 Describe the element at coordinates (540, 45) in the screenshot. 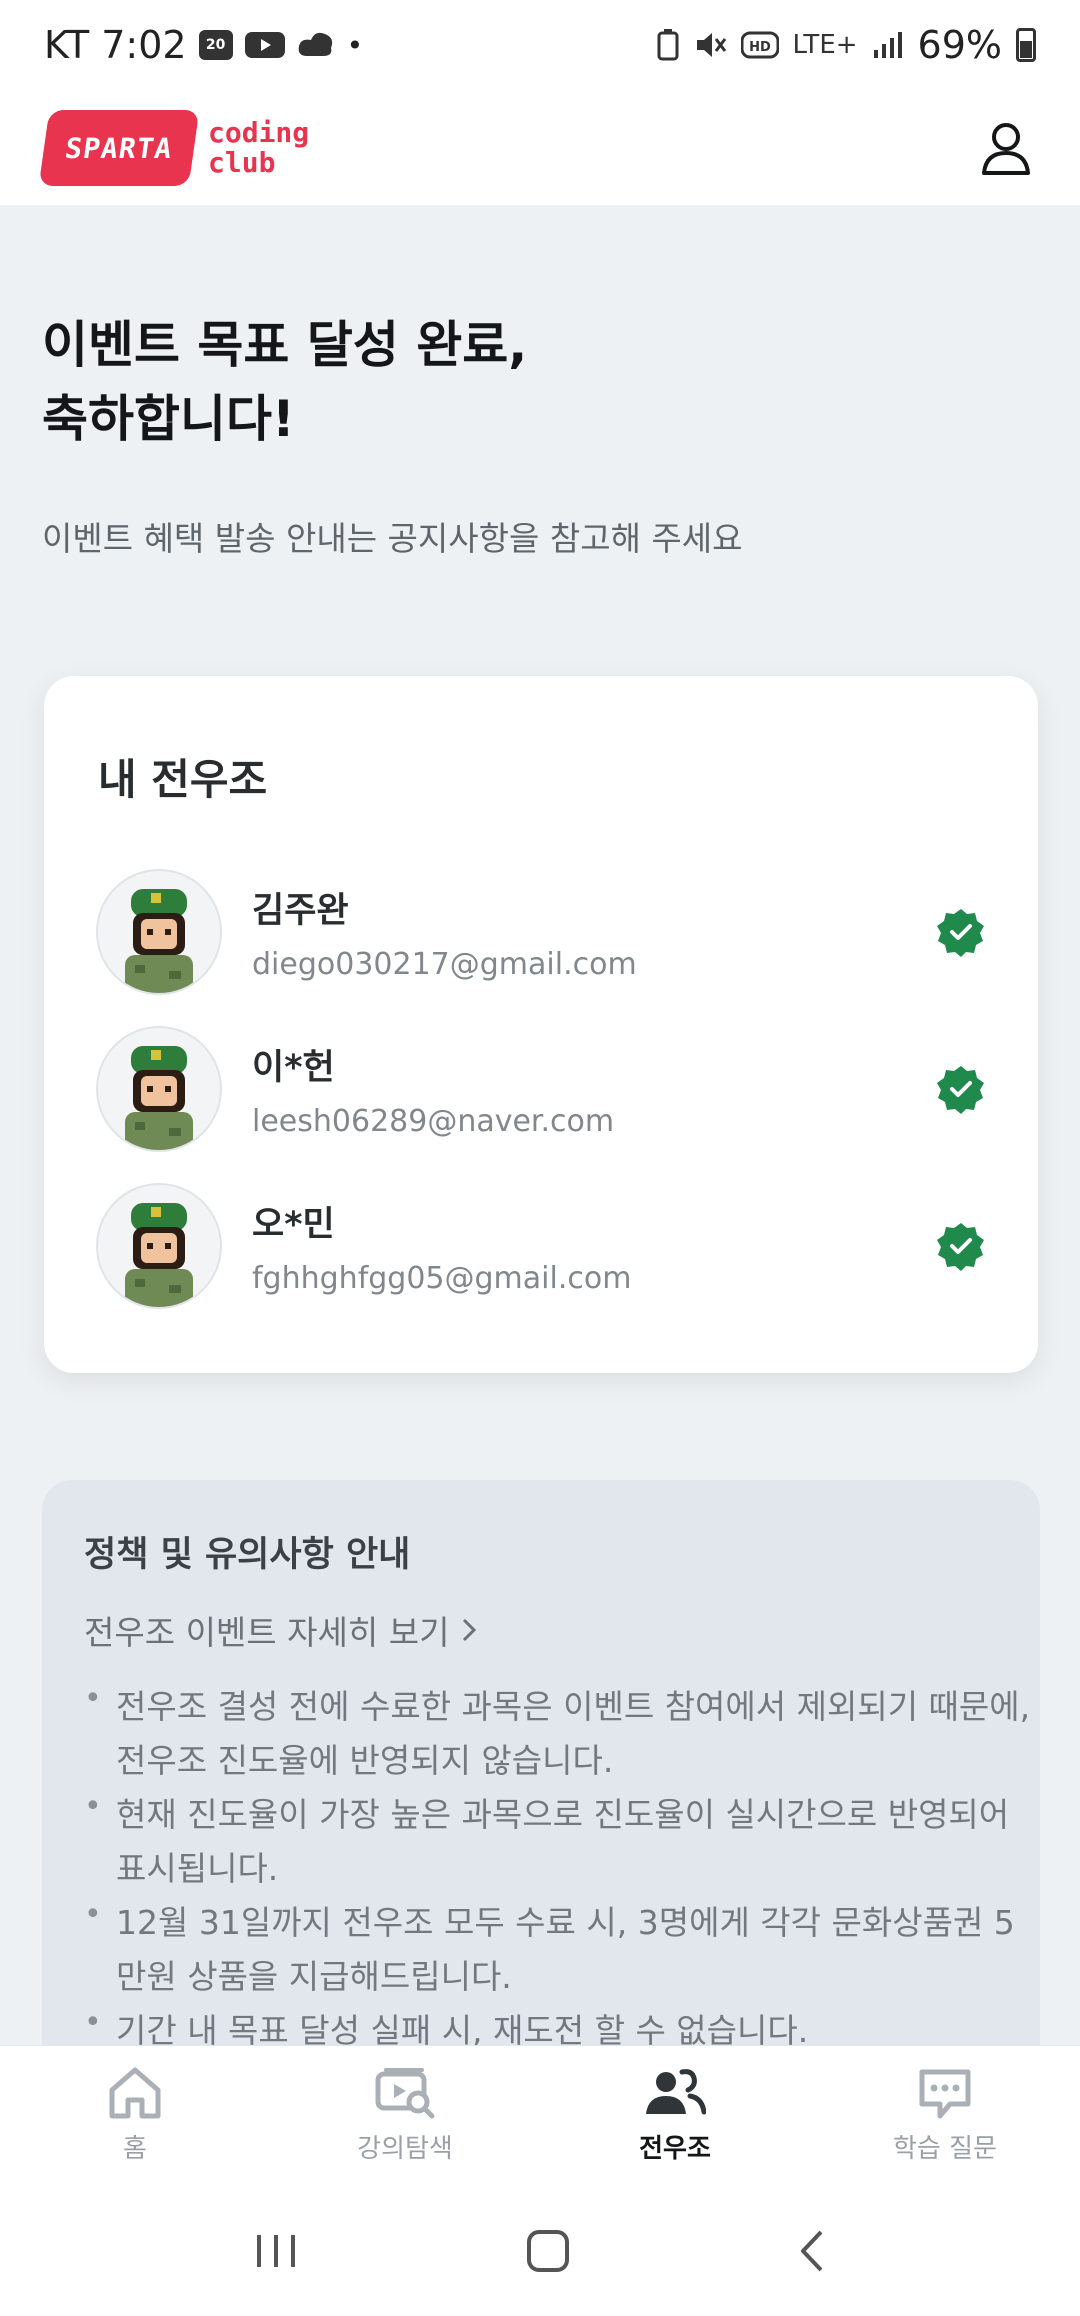

I see `status-bar: KT 7:02 20 • HD LTE+ 69%` at that location.